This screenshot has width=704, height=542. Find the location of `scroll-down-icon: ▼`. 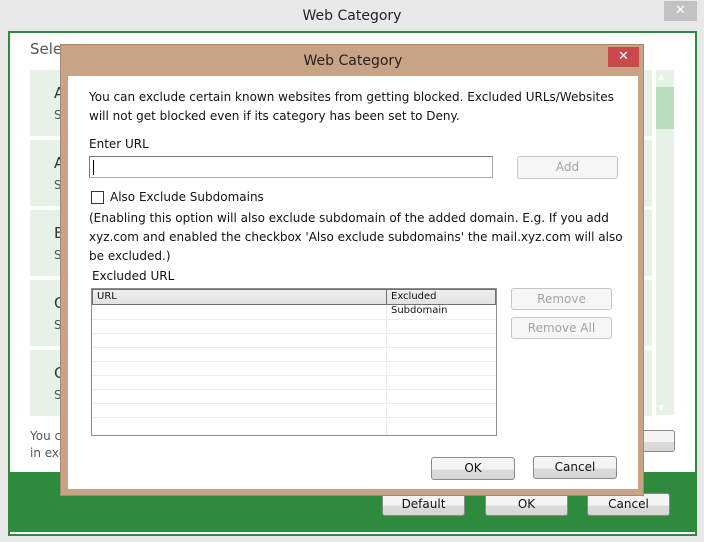

scroll-down-icon: ▼ is located at coordinates (661, 407).